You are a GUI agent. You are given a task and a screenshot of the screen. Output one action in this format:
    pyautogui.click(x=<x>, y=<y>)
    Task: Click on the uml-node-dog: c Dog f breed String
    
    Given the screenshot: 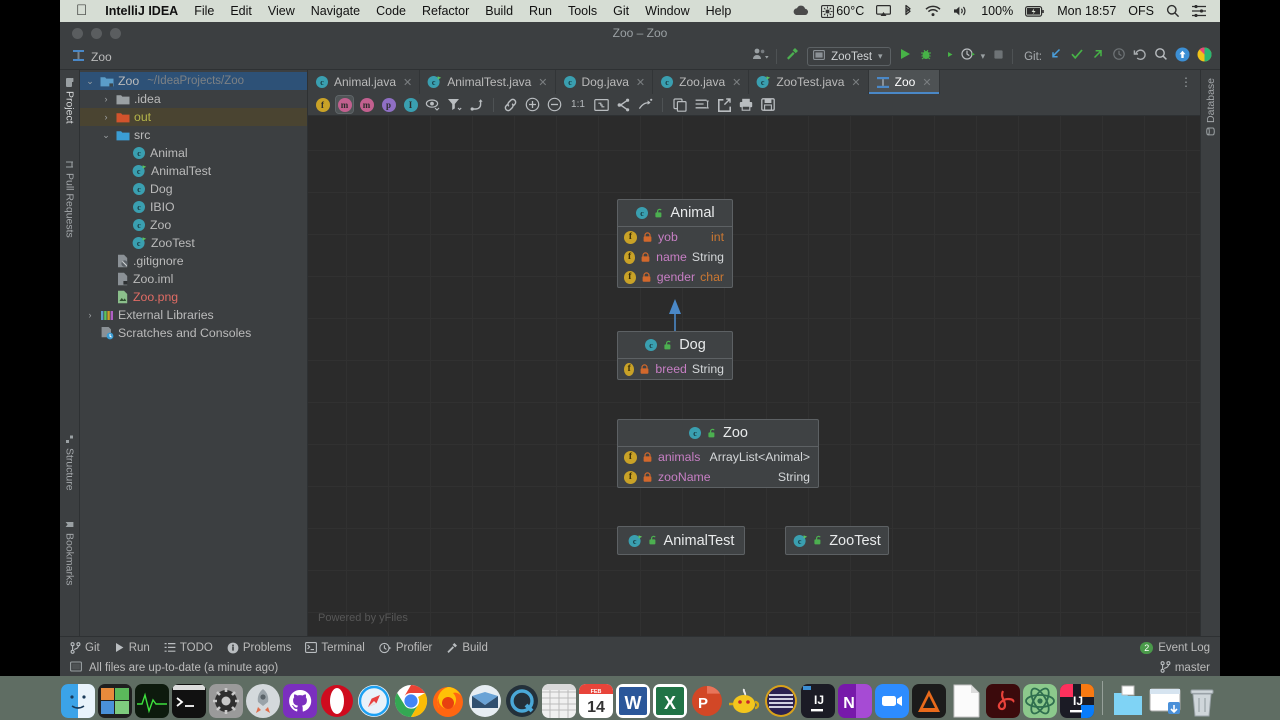 What is the action you would take?
    pyautogui.click(x=675, y=355)
    